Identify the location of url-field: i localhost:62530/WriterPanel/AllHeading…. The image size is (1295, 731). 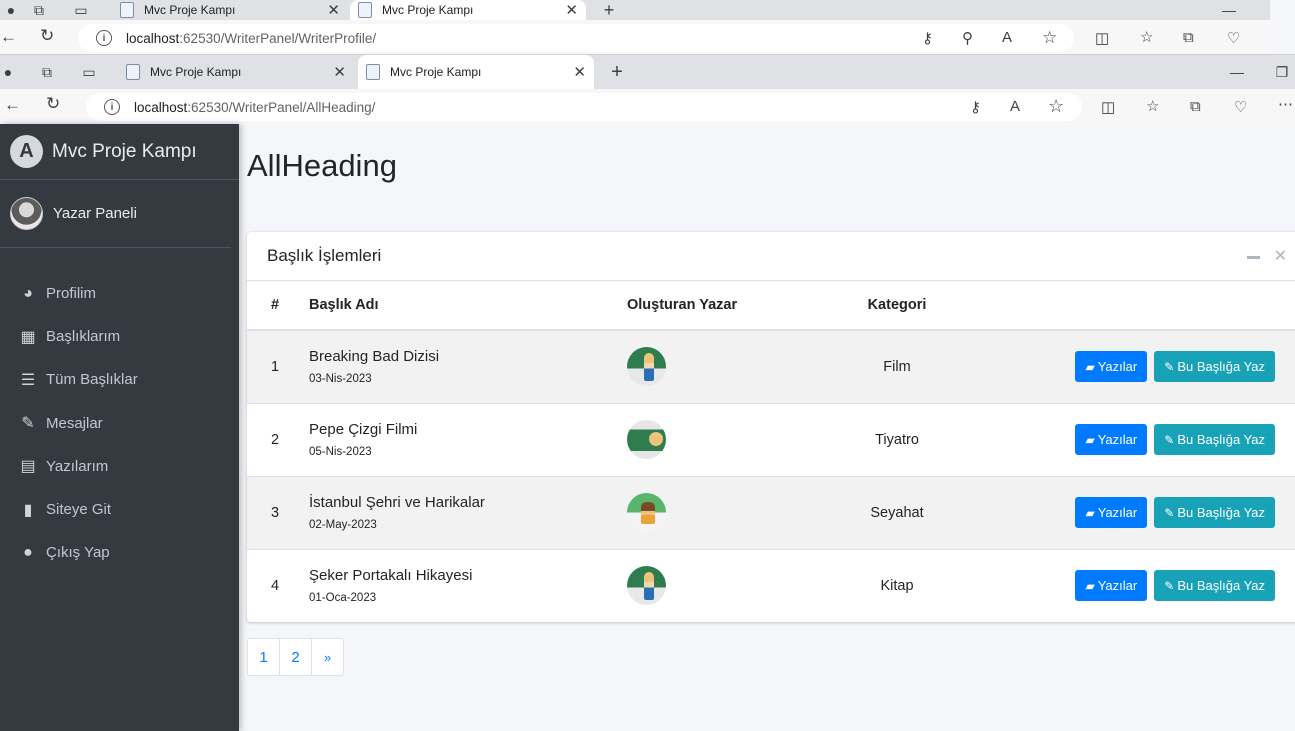
(584, 107).